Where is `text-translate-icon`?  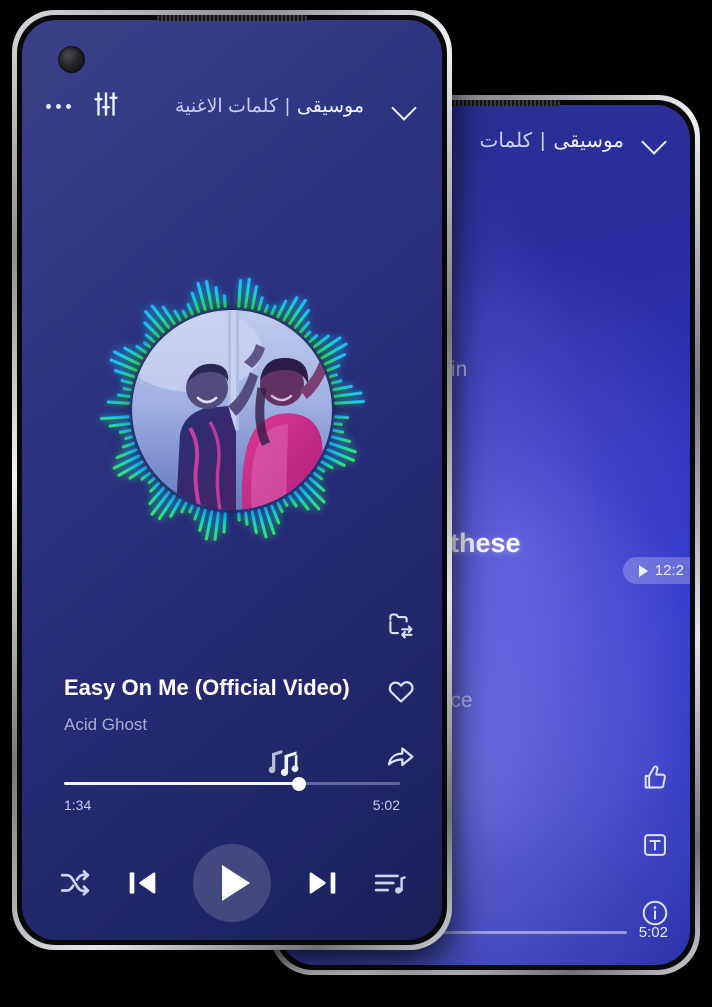
text-translate-icon is located at coordinates (655, 845).